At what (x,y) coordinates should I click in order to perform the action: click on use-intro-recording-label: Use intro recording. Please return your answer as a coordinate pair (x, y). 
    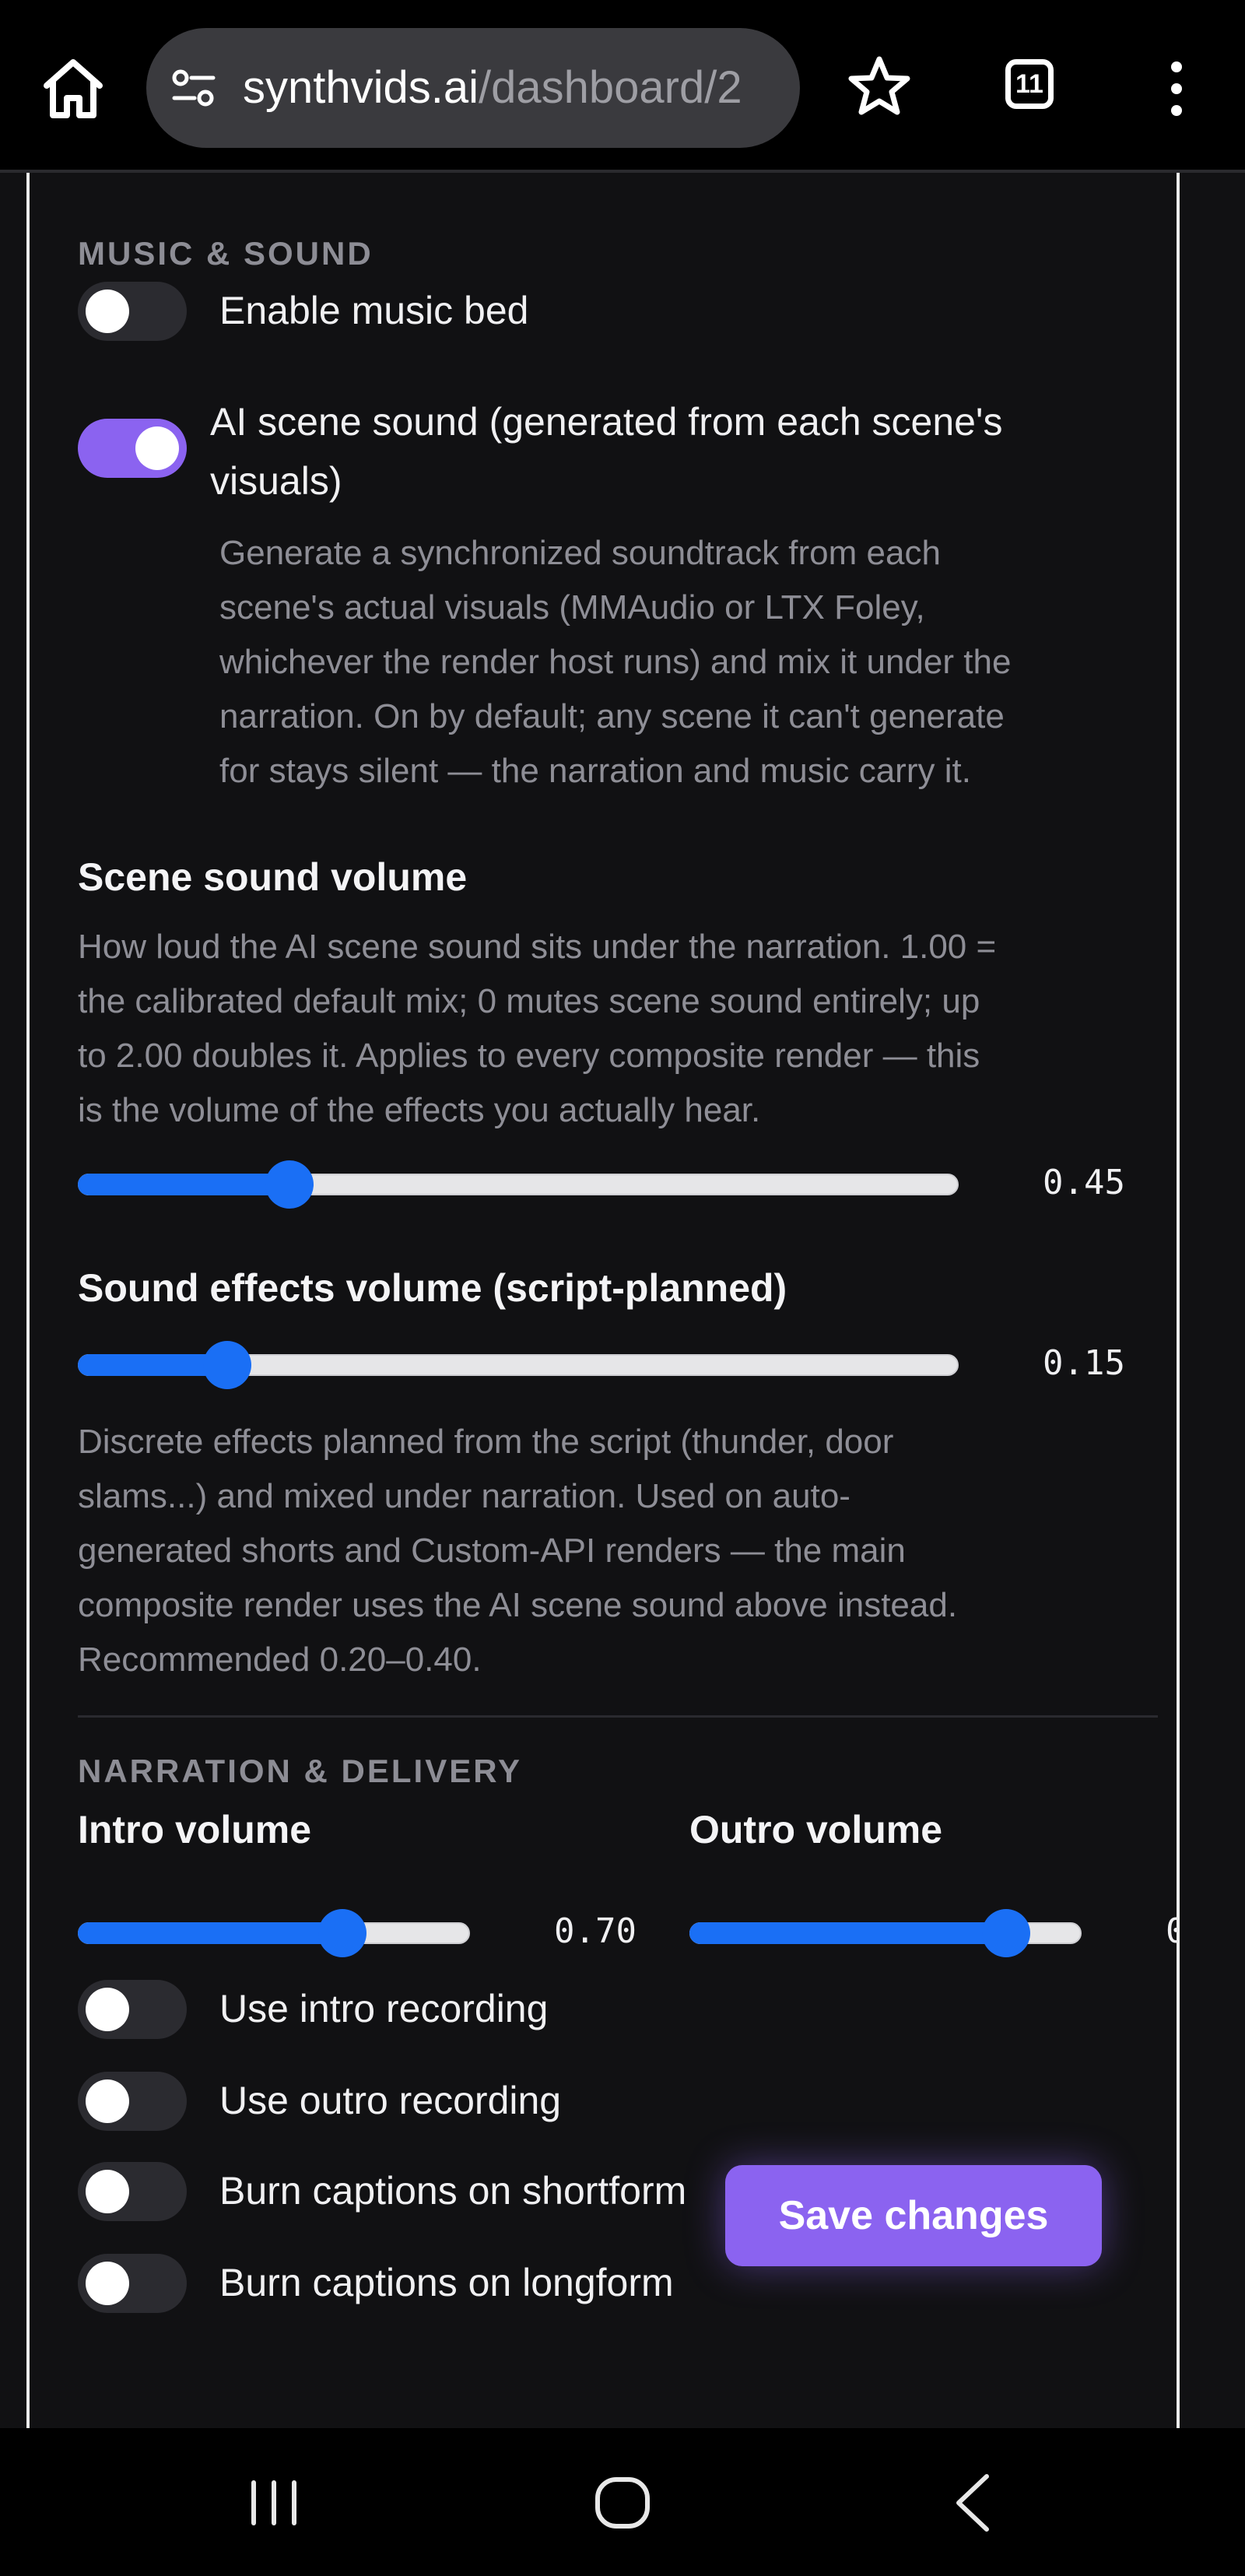
    Looking at the image, I should click on (384, 2009).